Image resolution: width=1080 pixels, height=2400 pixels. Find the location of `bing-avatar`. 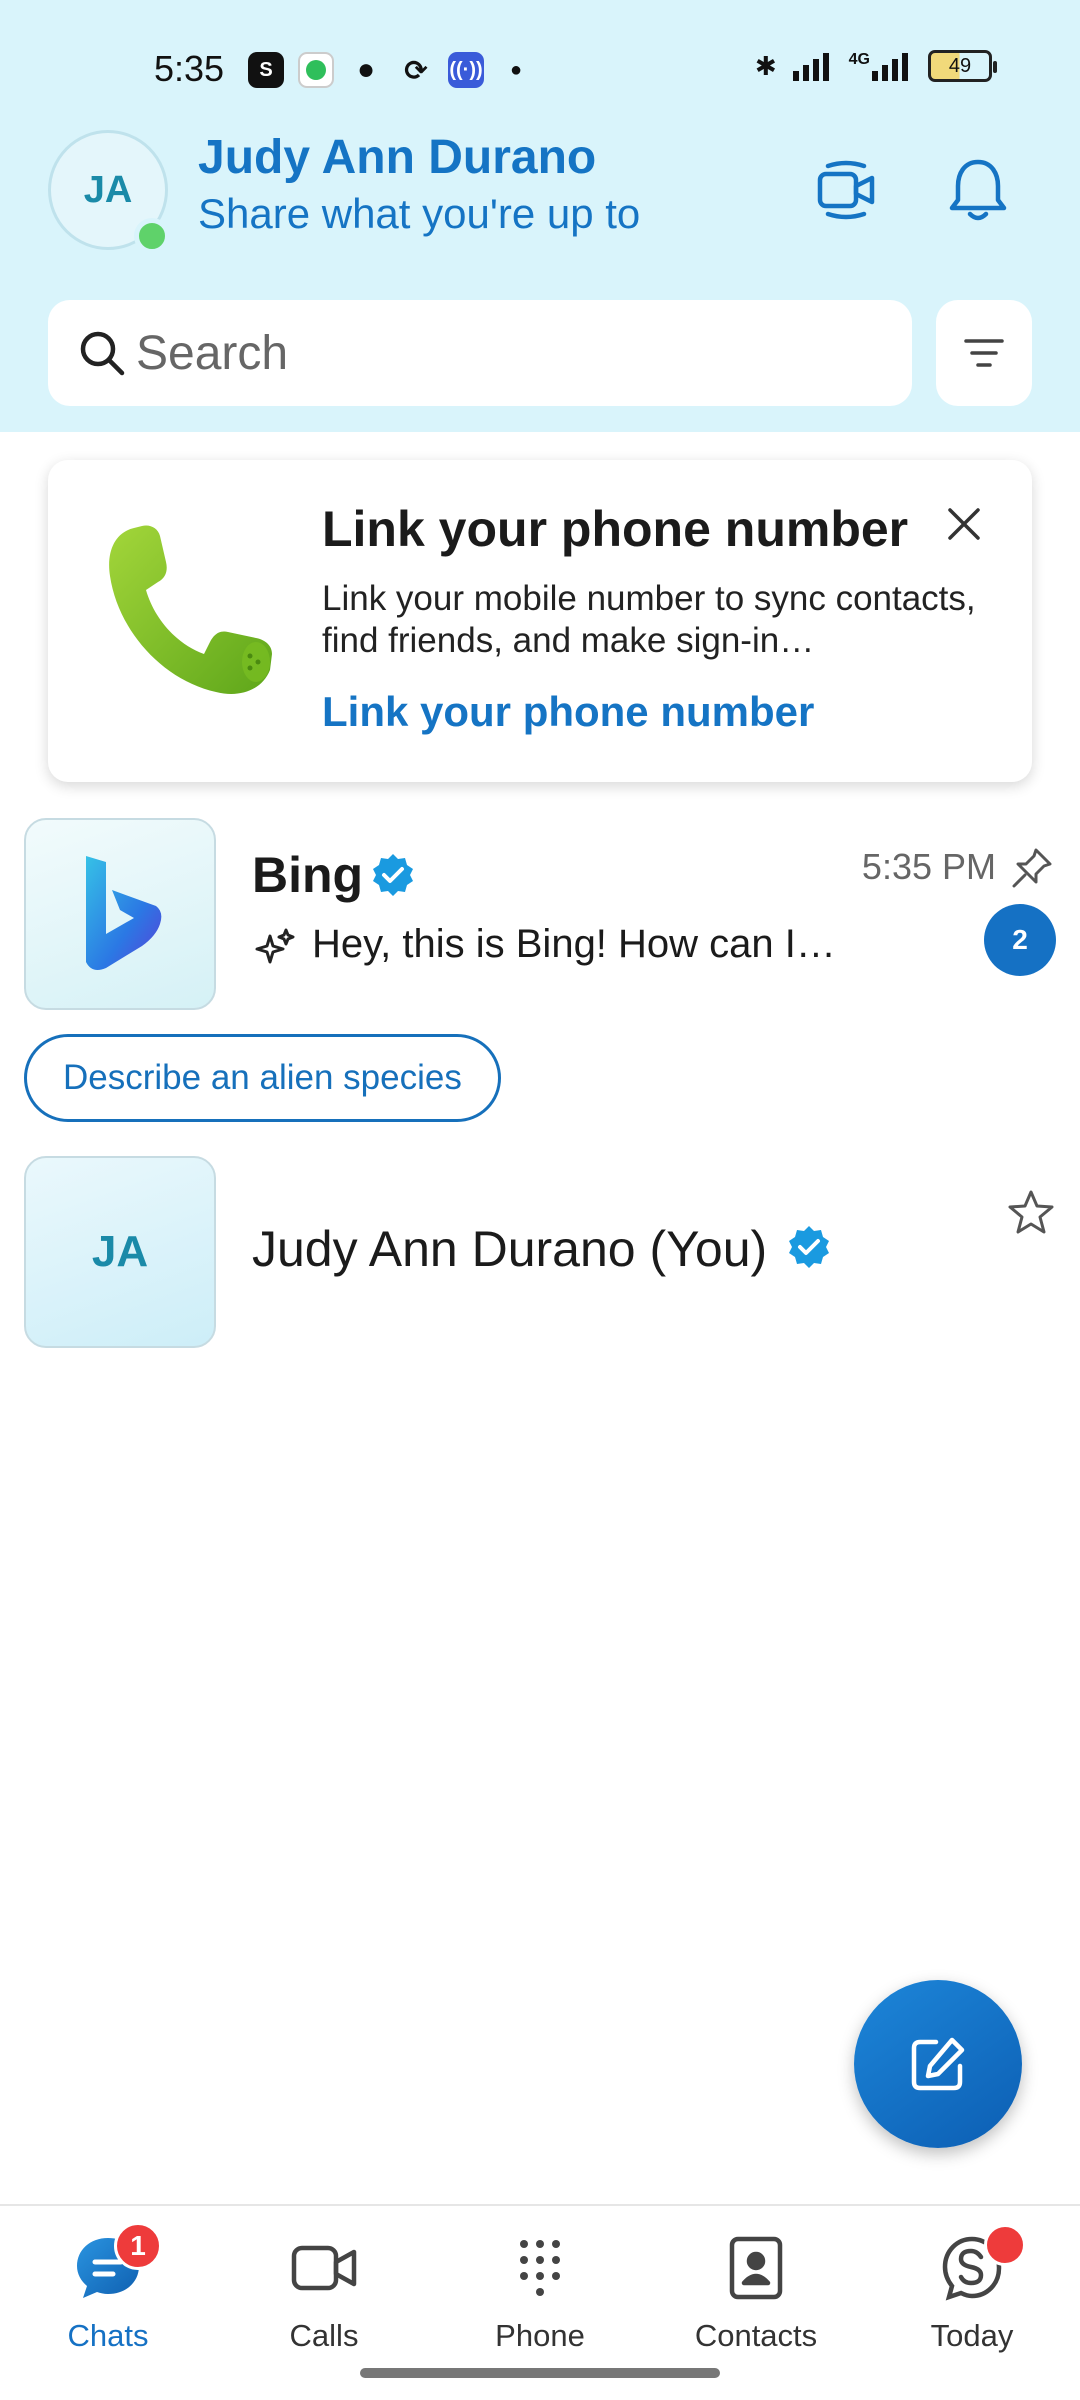

bing-avatar is located at coordinates (120, 914).